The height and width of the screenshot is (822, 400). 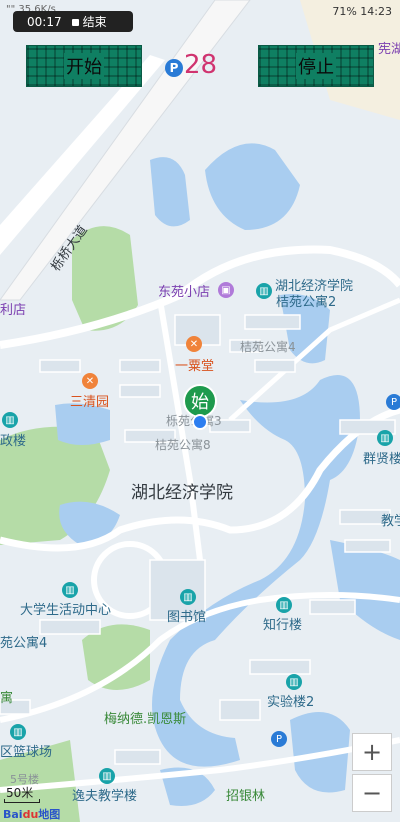 What do you see at coordinates (200, 422) in the screenshot?
I see `current-location-dot` at bounding box center [200, 422].